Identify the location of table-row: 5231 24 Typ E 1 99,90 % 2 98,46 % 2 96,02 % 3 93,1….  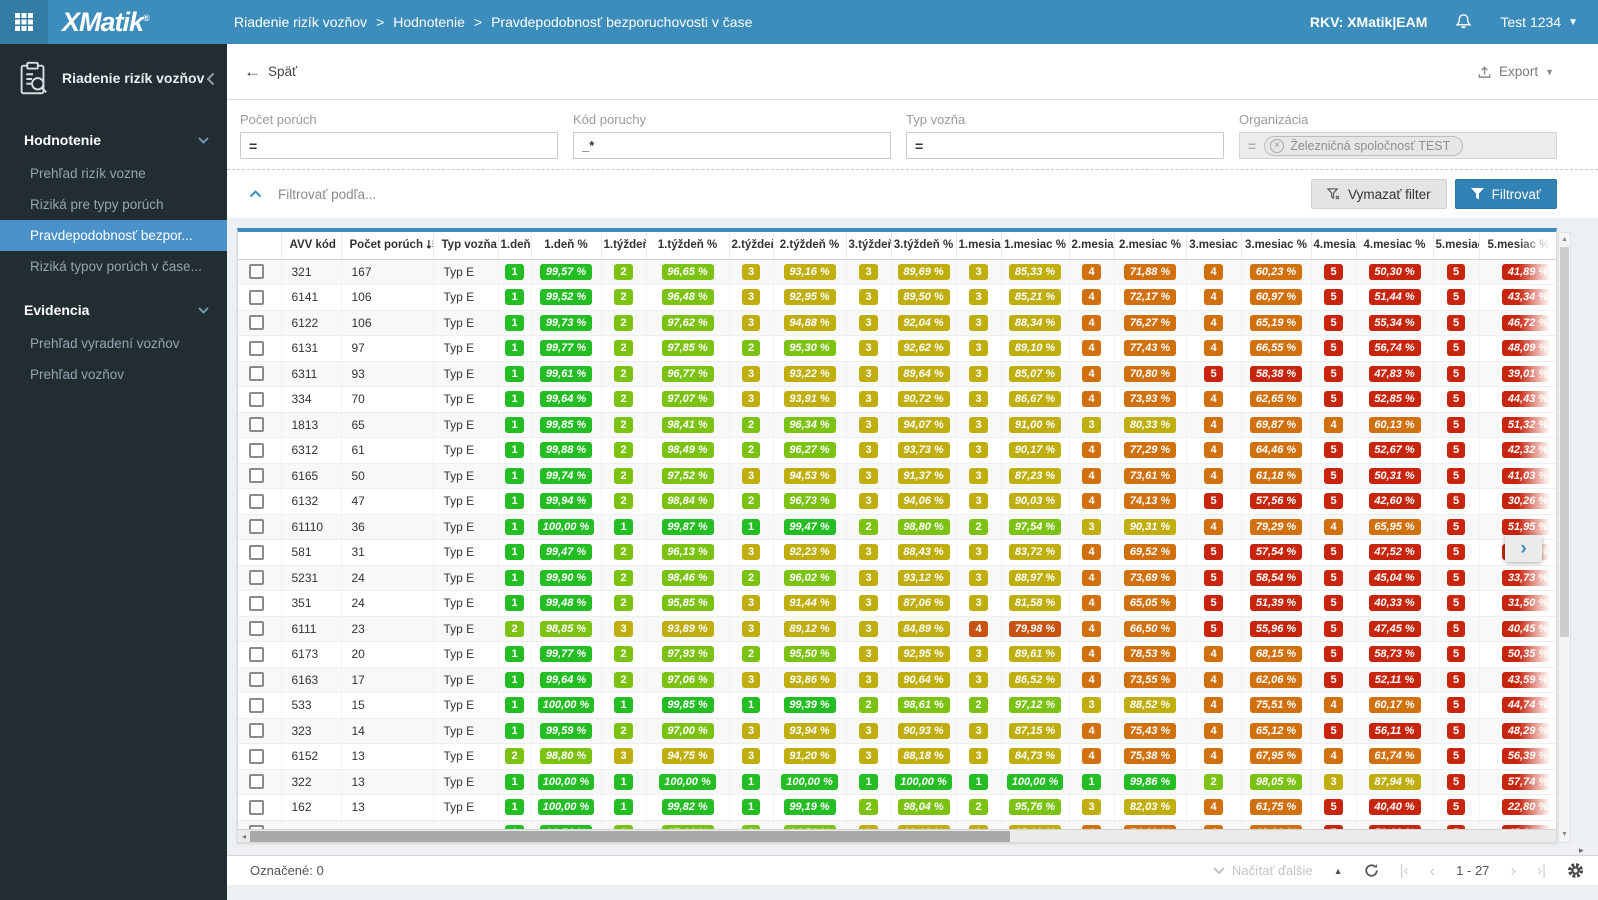
(897, 578).